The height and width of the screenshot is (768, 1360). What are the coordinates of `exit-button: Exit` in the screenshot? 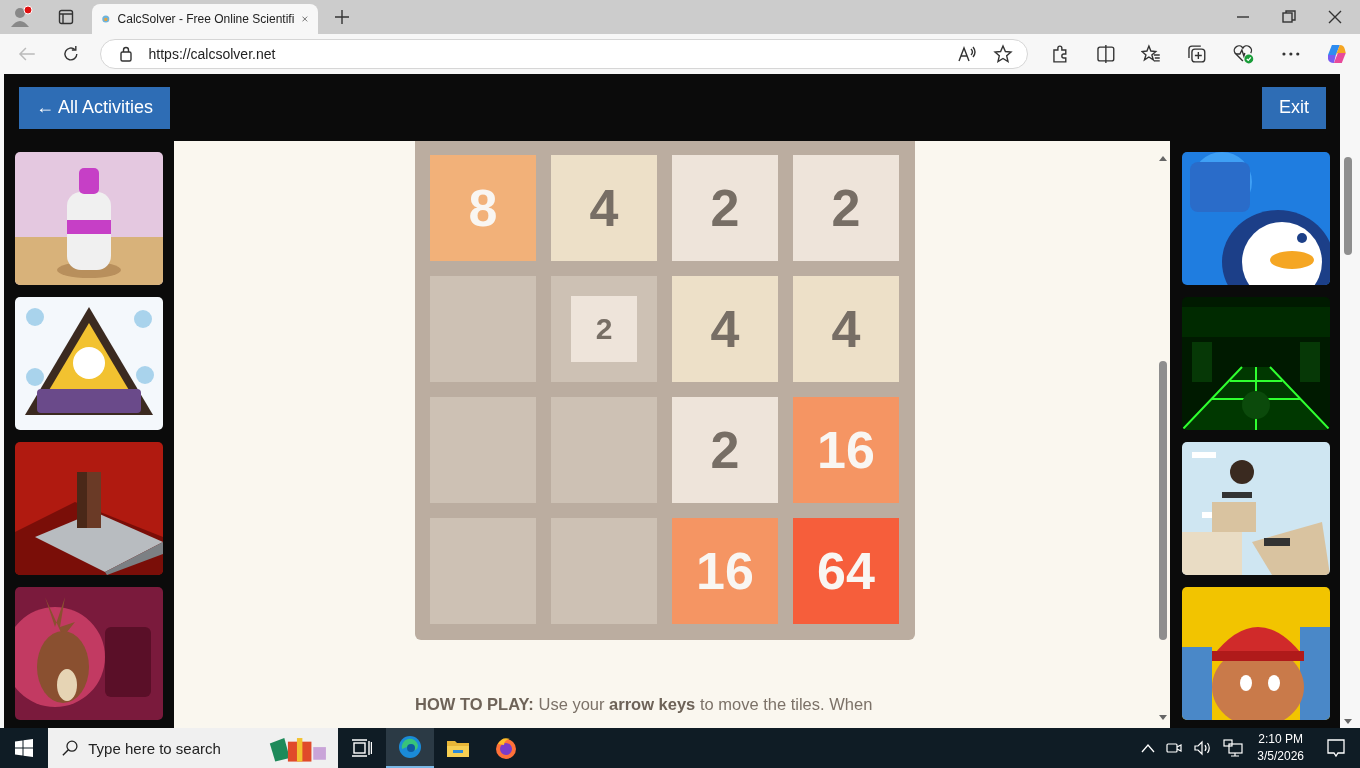 It's located at (1294, 107).